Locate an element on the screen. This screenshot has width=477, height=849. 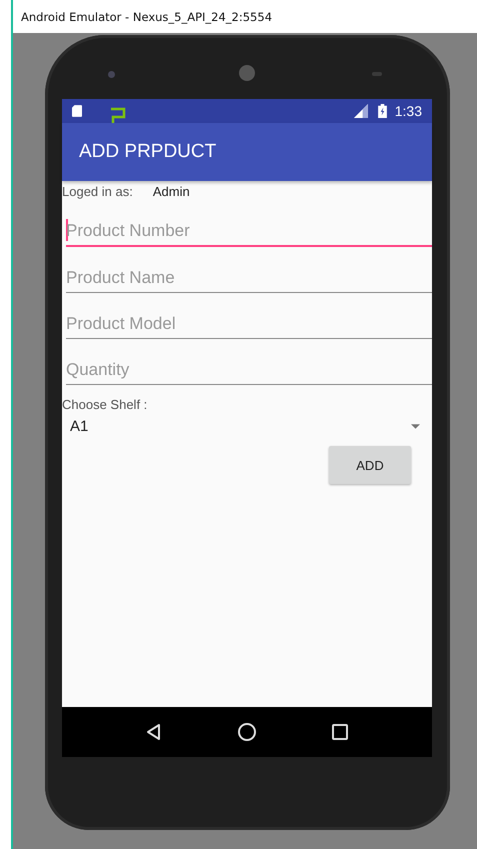
input-field: Product Model is located at coordinates (249, 316).